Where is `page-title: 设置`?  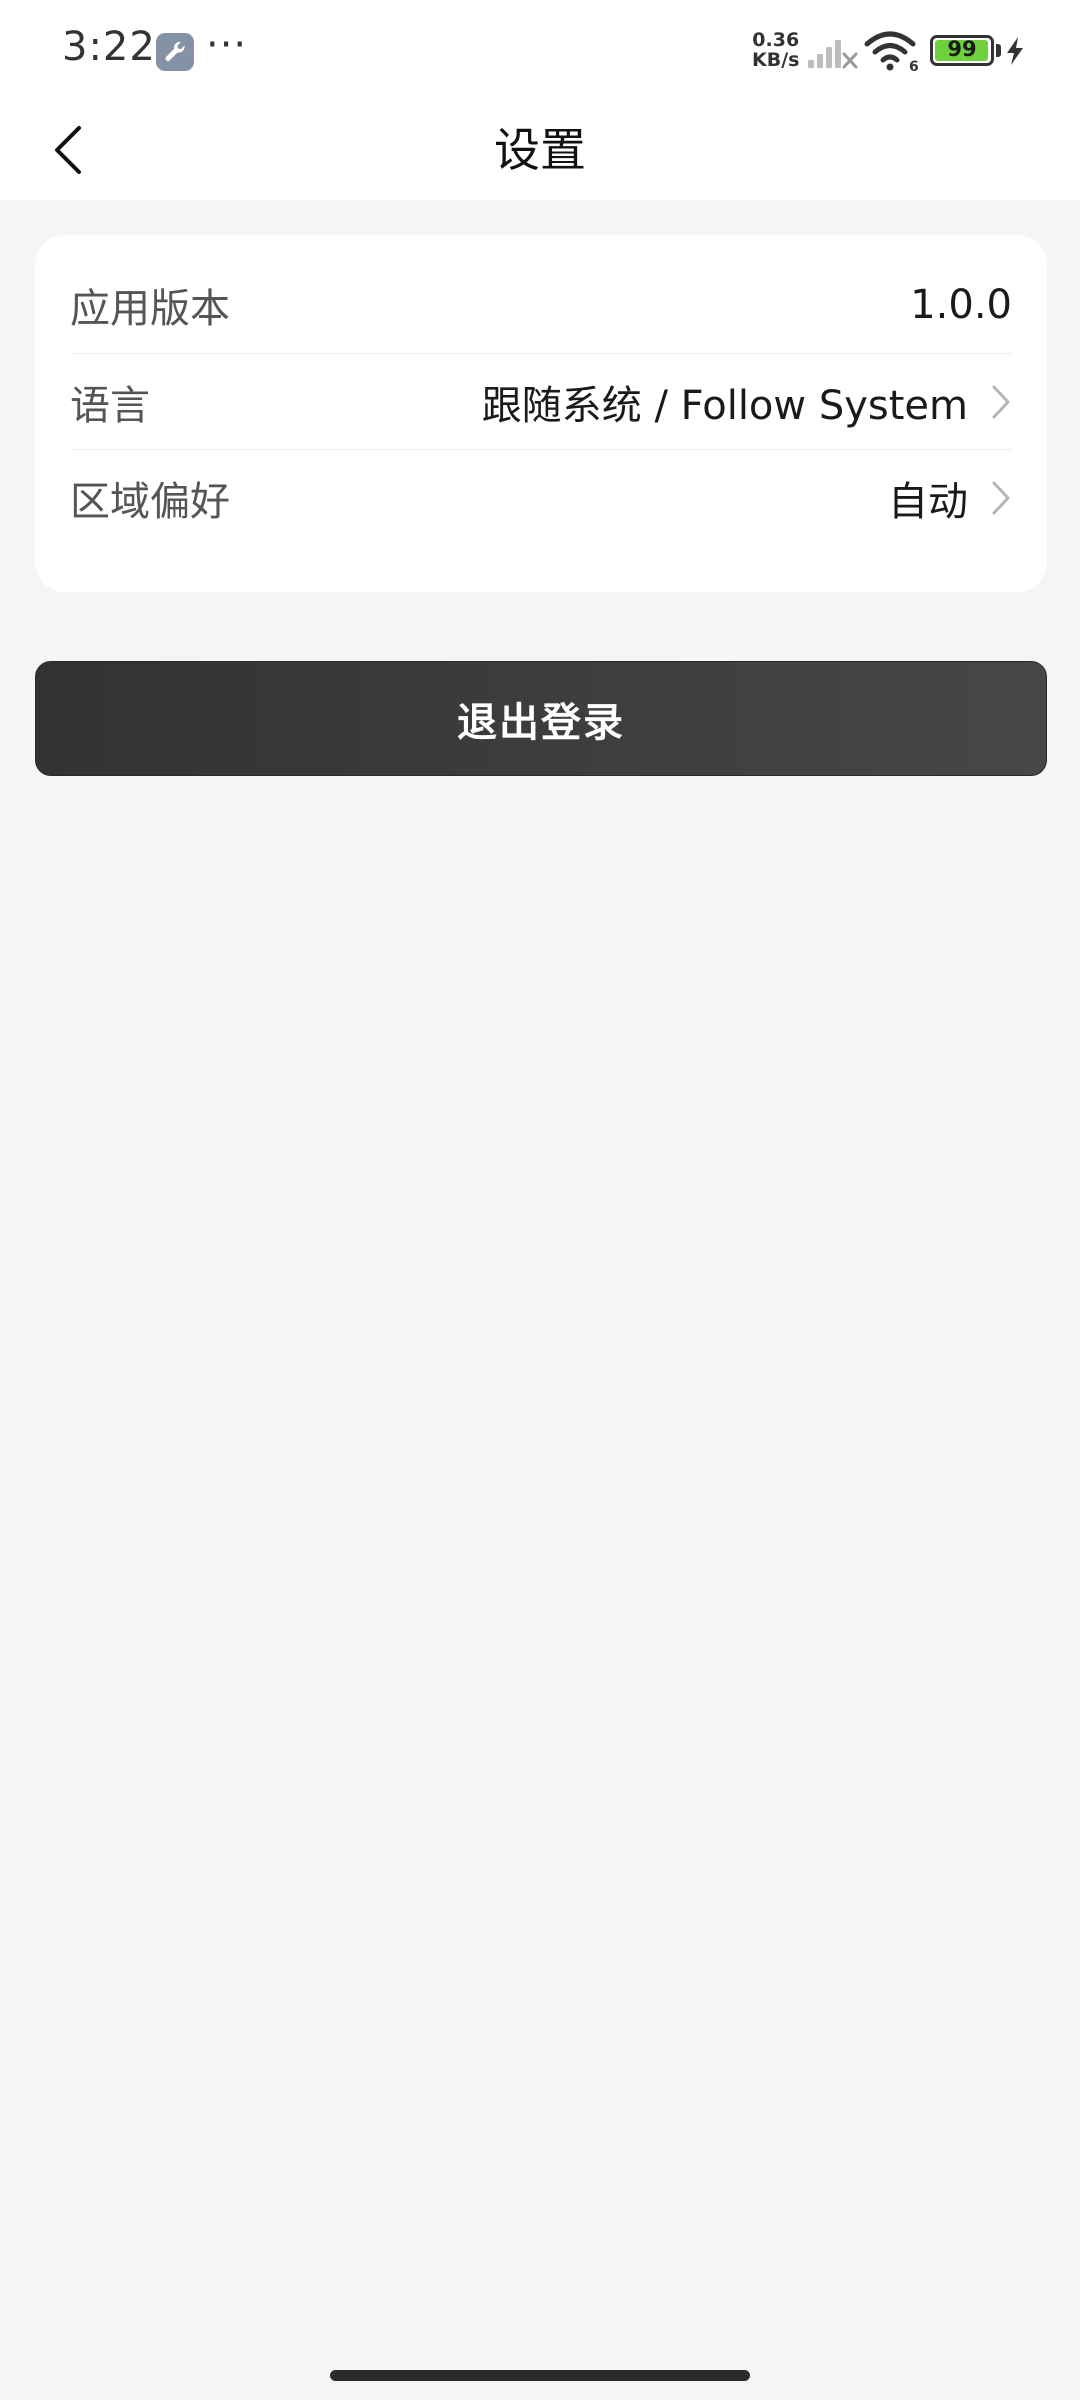 page-title: 设置 is located at coordinates (540, 150).